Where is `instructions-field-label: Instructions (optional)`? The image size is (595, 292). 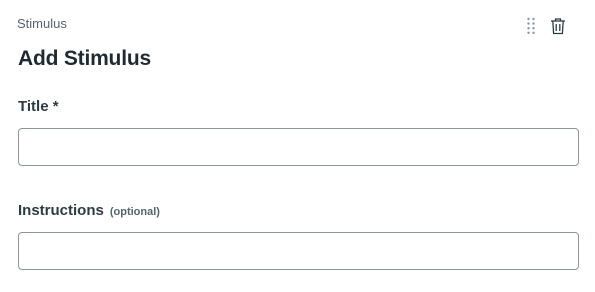
instructions-field-label: Instructions (optional) is located at coordinates (89, 211).